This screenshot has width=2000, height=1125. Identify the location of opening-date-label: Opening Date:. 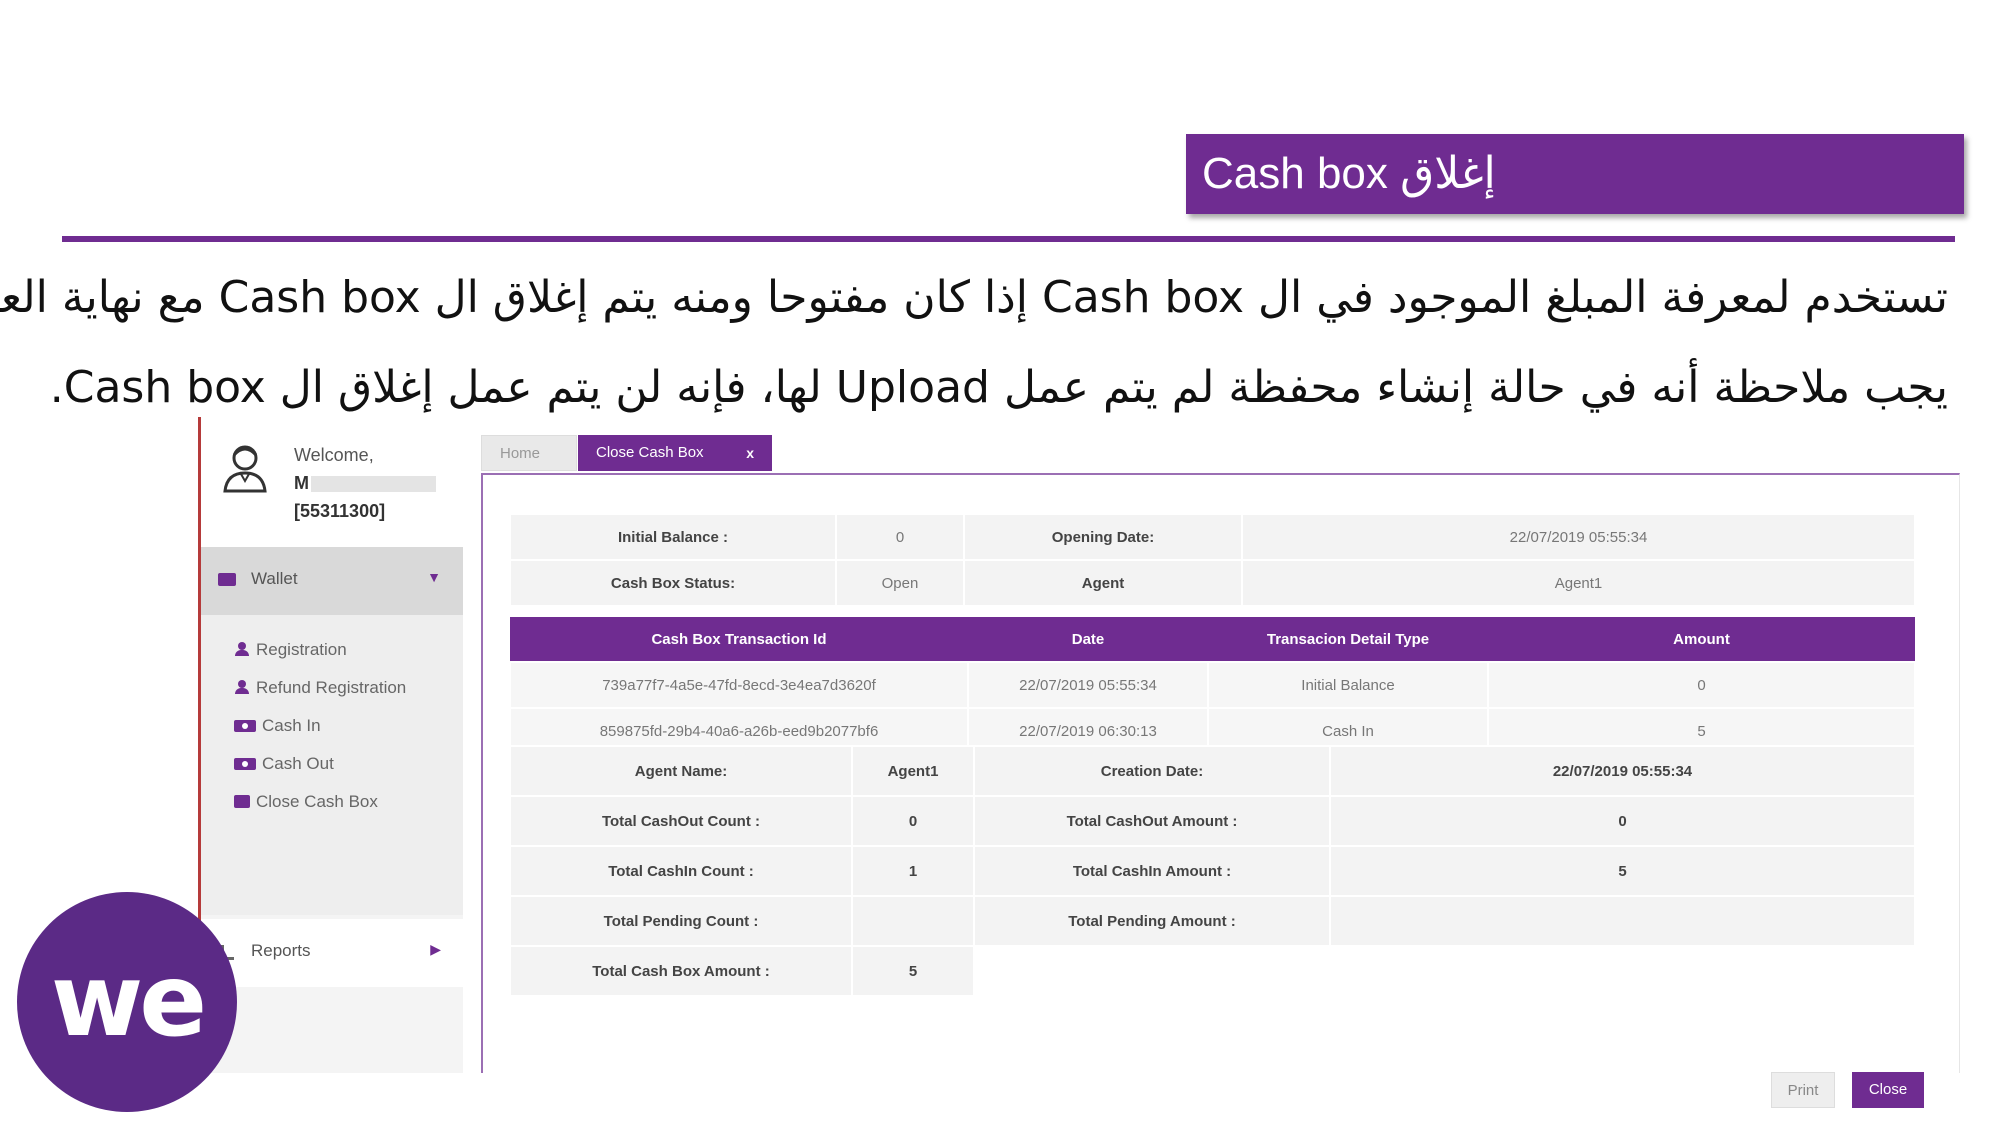
(1103, 537).